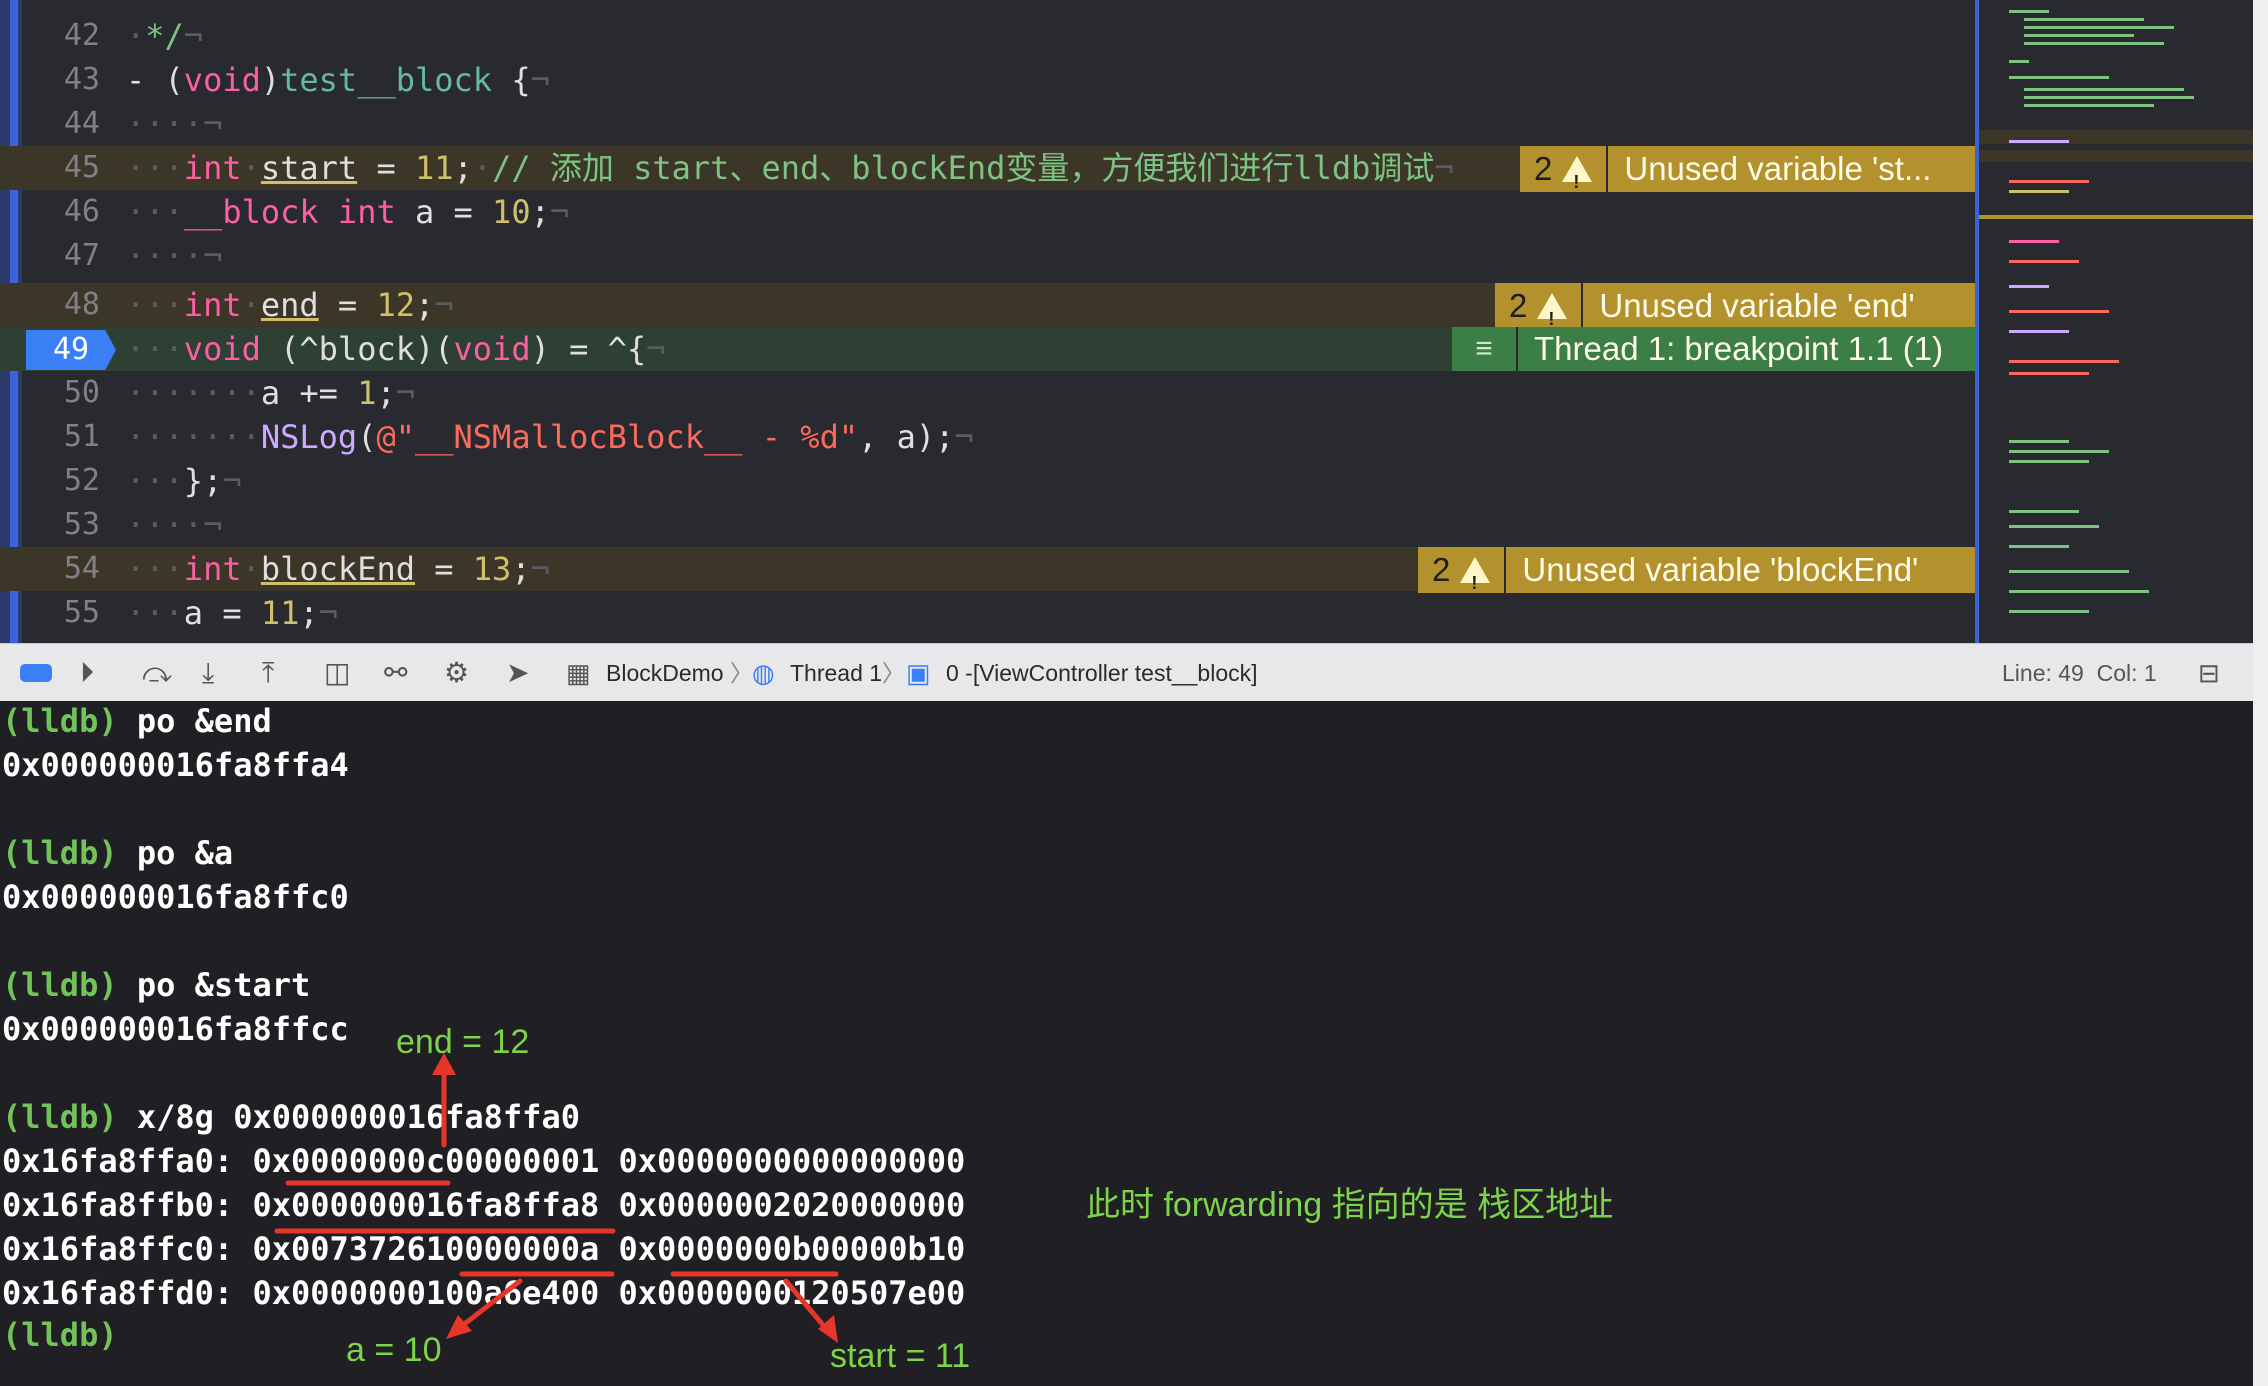  What do you see at coordinates (395, 673) in the screenshot?
I see `memory-graph-icon: ⚯` at bounding box center [395, 673].